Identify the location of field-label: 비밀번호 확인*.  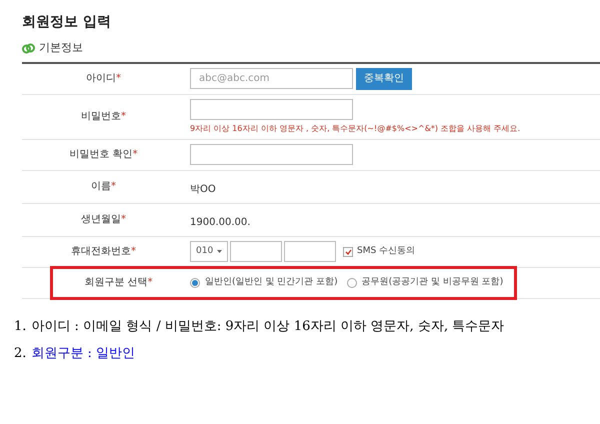
(103, 155).